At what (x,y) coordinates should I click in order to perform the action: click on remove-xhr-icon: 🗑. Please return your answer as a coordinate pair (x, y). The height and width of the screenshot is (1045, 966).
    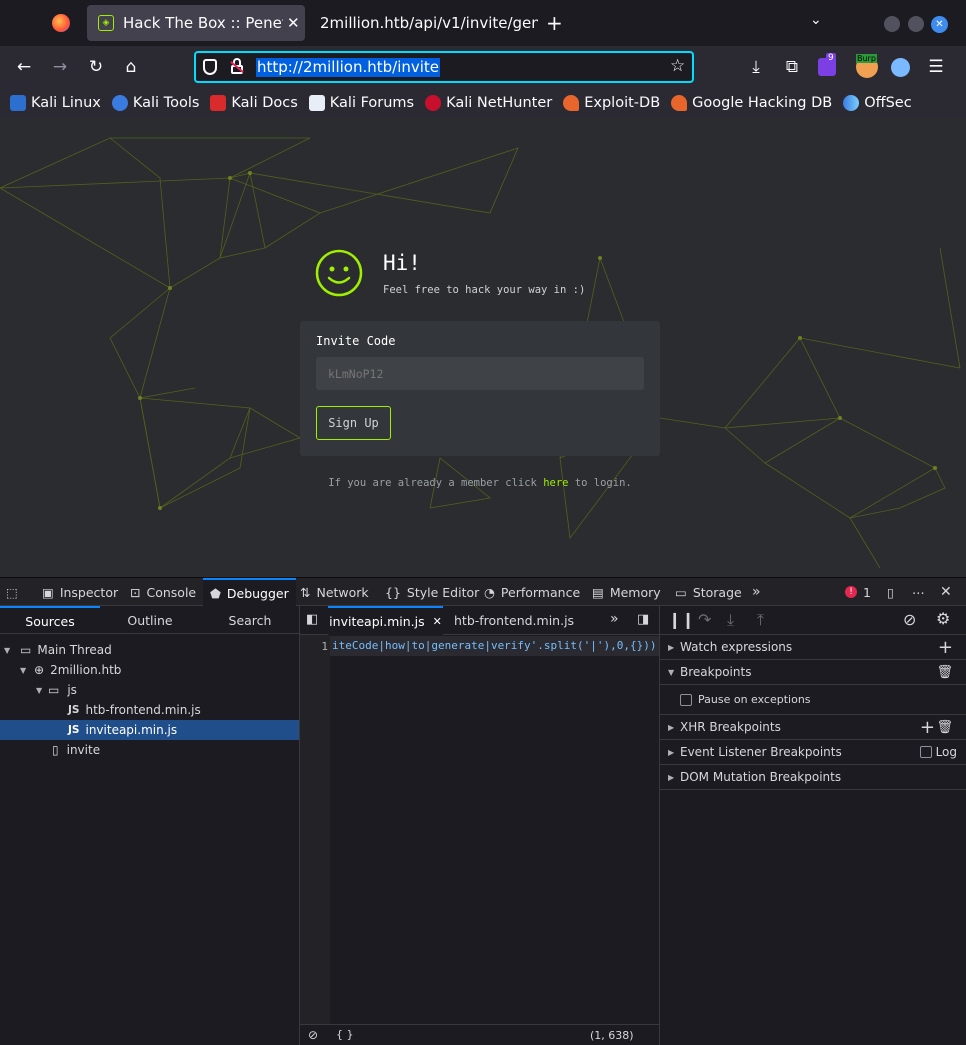
    Looking at the image, I should click on (944, 727).